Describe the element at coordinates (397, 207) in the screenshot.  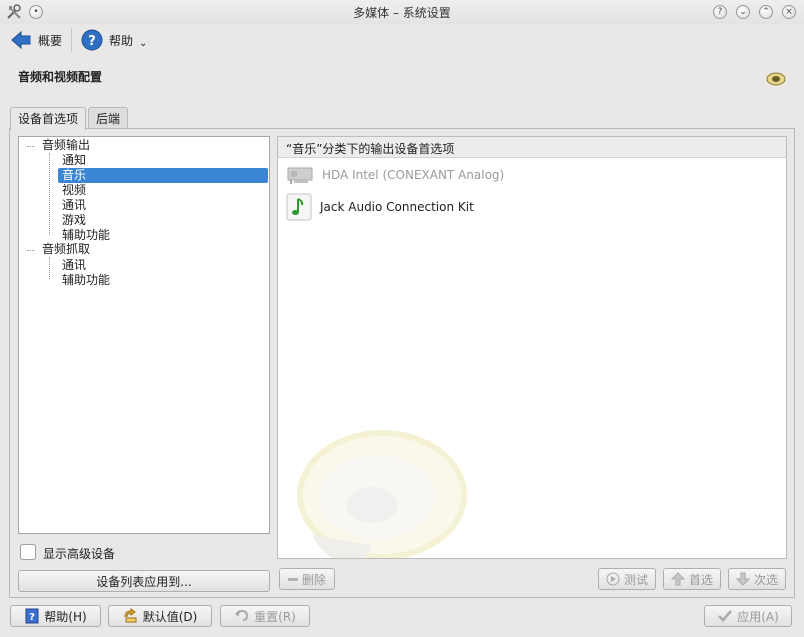
I see `device-name: Jack Audio Connection Kit` at that location.